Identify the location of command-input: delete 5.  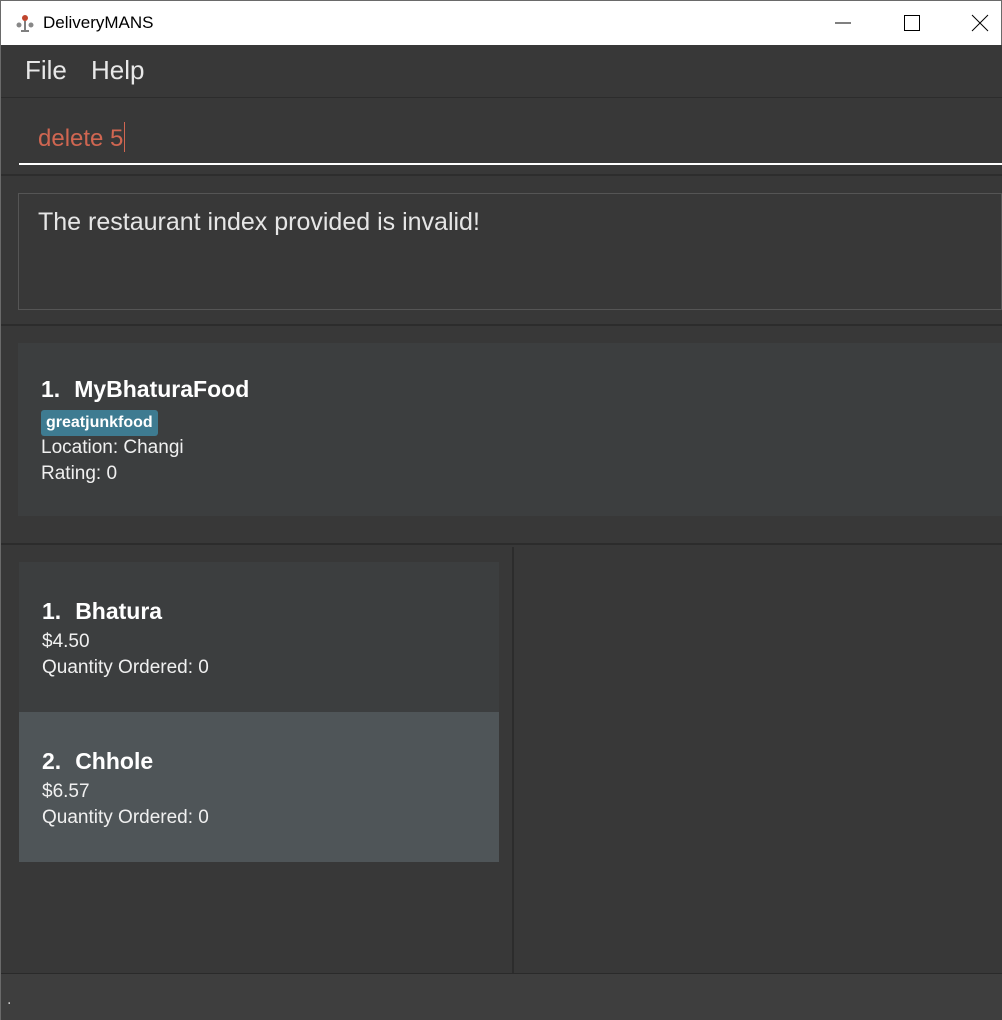
(510, 138).